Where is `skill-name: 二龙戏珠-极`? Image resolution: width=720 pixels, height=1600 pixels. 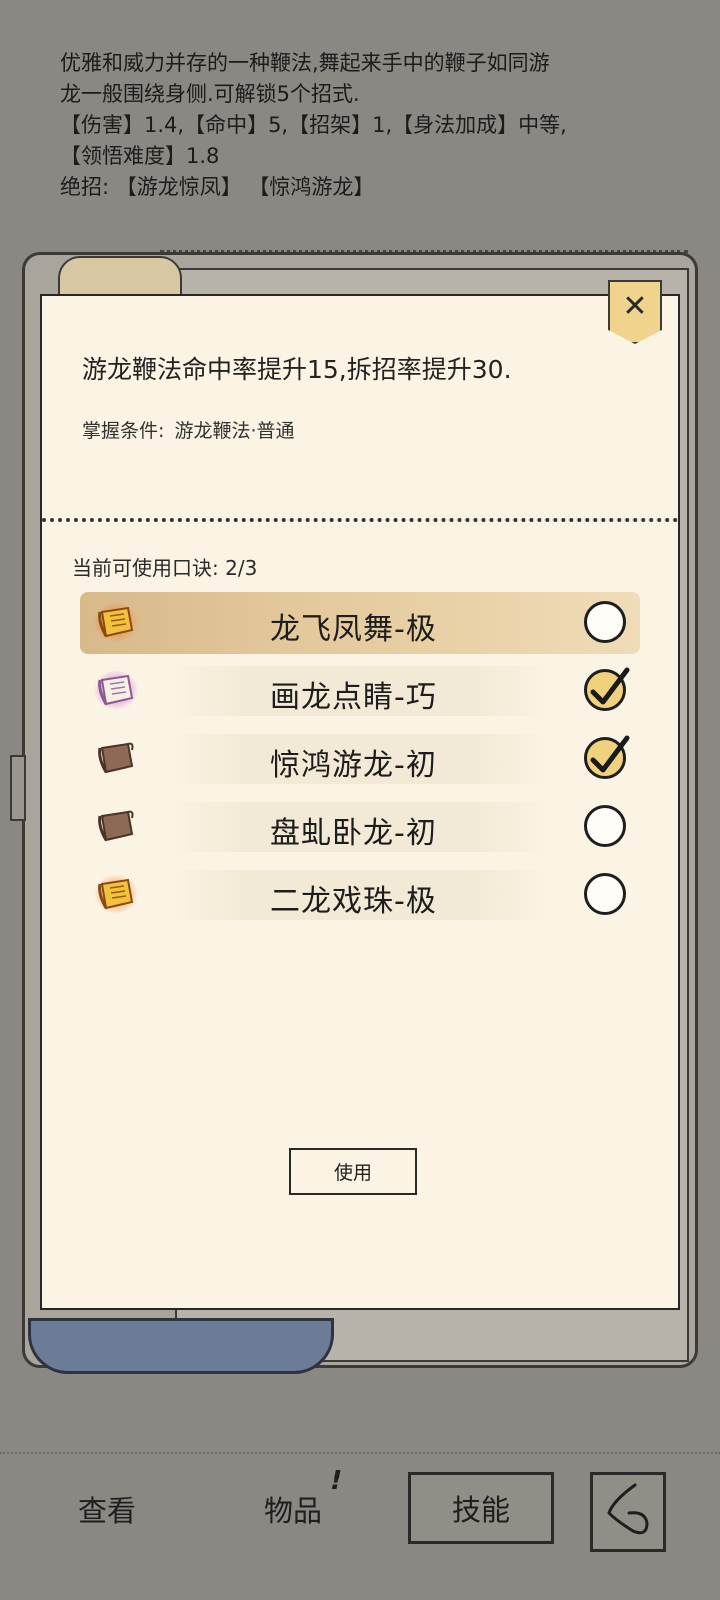
skill-name: 二龙戏珠-极 is located at coordinates (353, 901).